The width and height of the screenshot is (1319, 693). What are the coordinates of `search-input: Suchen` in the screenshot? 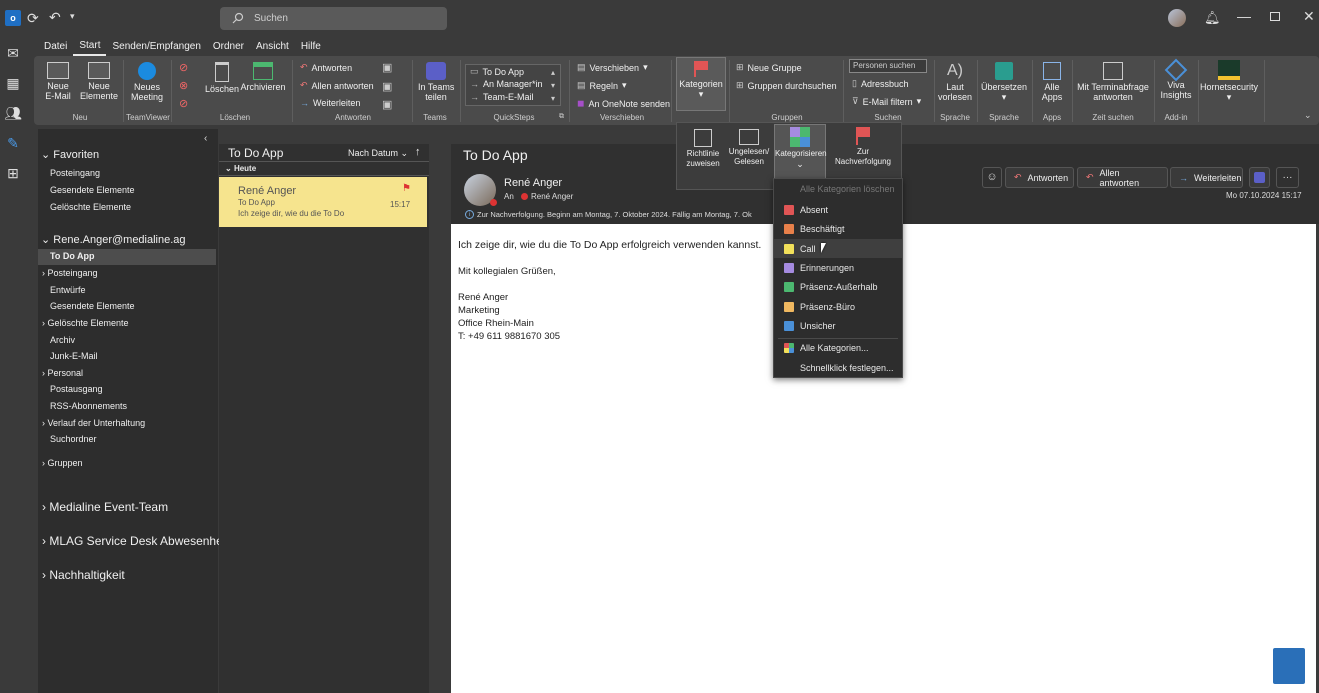 It's located at (333, 18).